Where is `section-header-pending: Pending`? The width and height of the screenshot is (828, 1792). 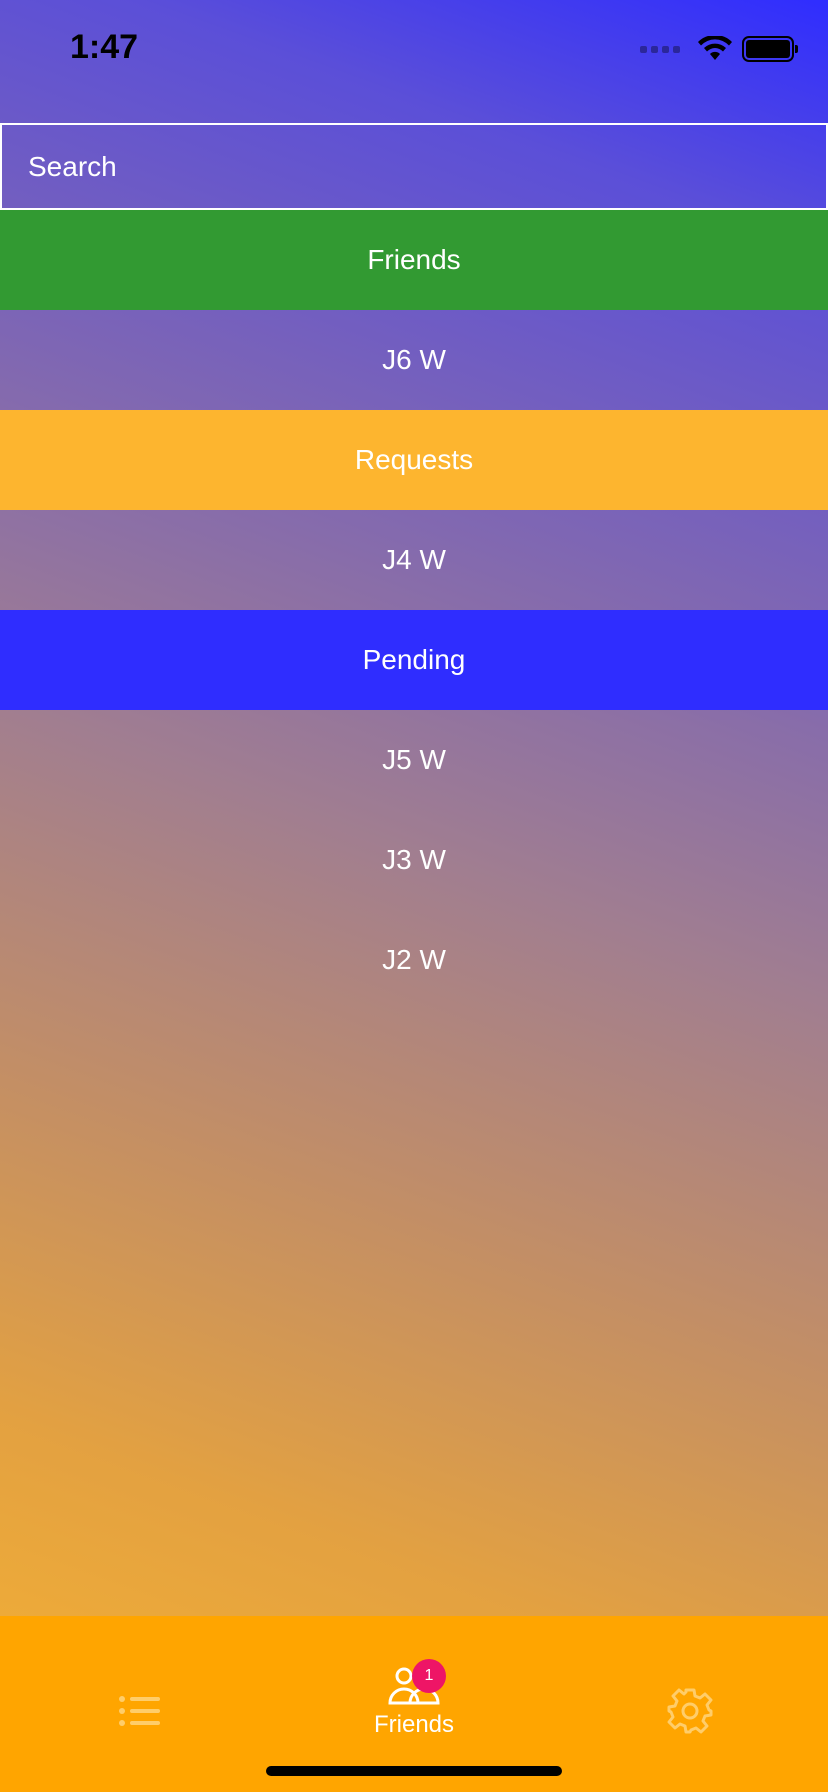 section-header-pending: Pending is located at coordinates (414, 660).